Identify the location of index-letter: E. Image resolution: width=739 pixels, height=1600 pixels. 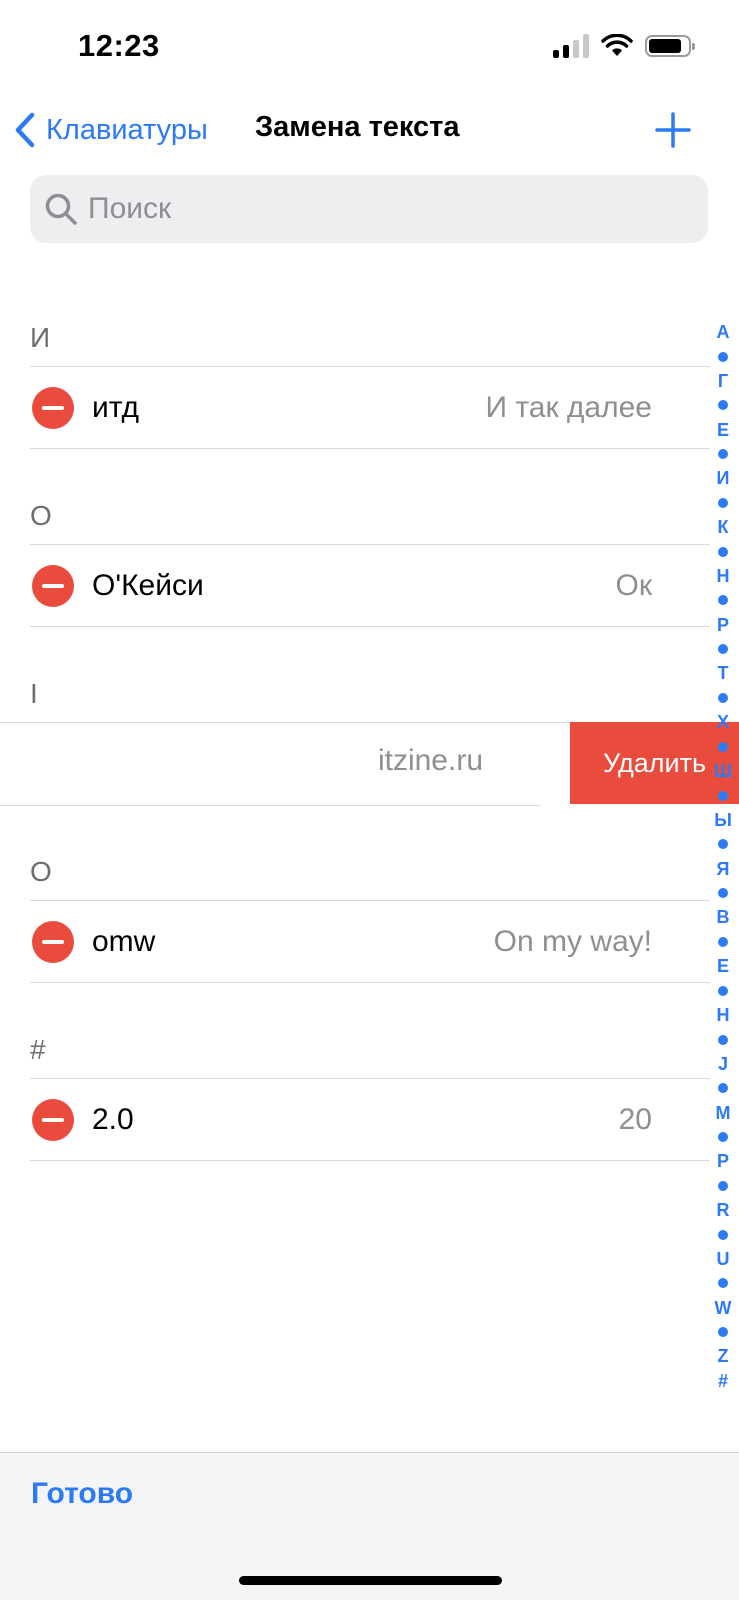
(723, 966).